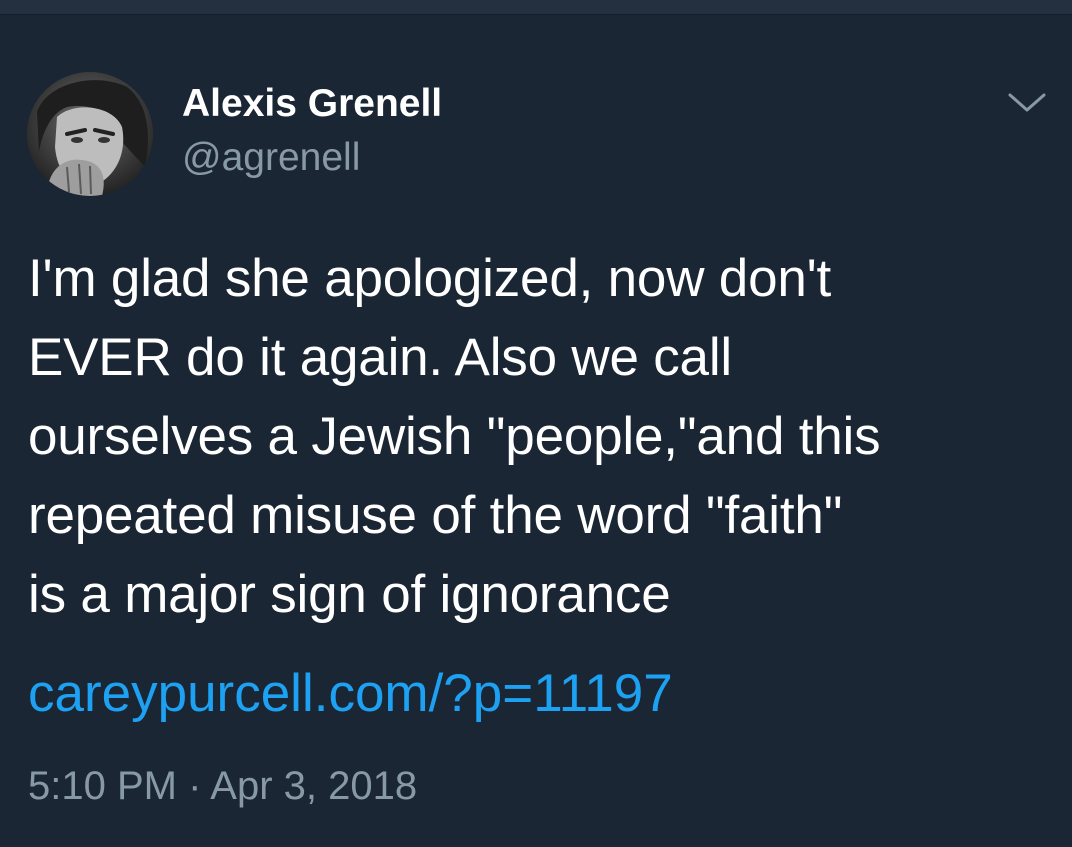  I want to click on top-bar-edge, so click(536, 7).